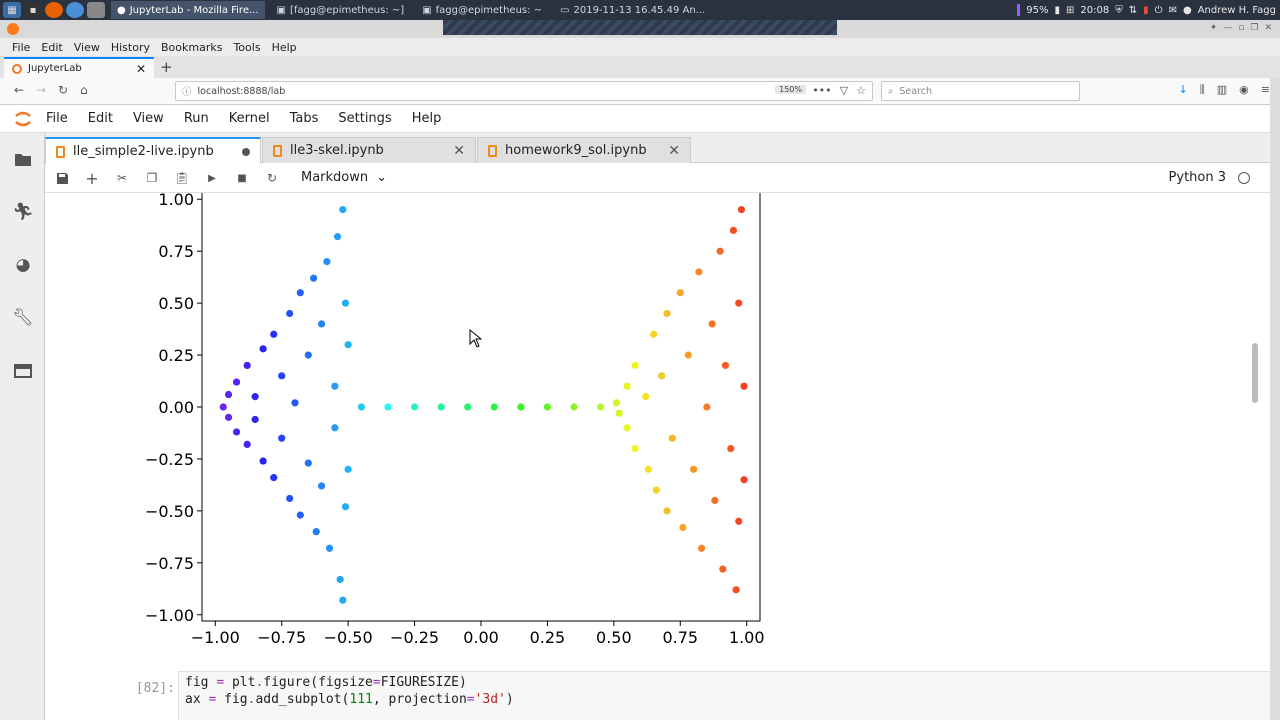 This screenshot has height=720, width=1280. Describe the element at coordinates (1182, 90) in the screenshot. I see `download-icon: ↓` at that location.